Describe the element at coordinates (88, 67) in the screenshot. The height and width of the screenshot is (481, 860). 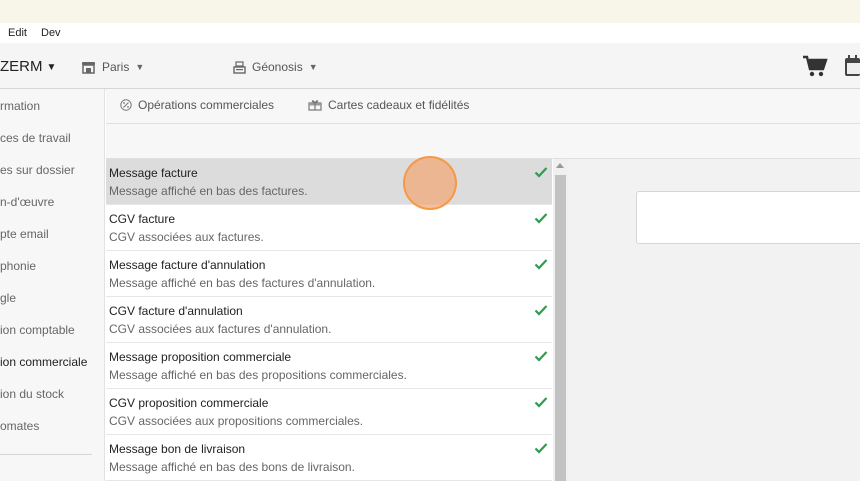
I see `store-icon` at that location.